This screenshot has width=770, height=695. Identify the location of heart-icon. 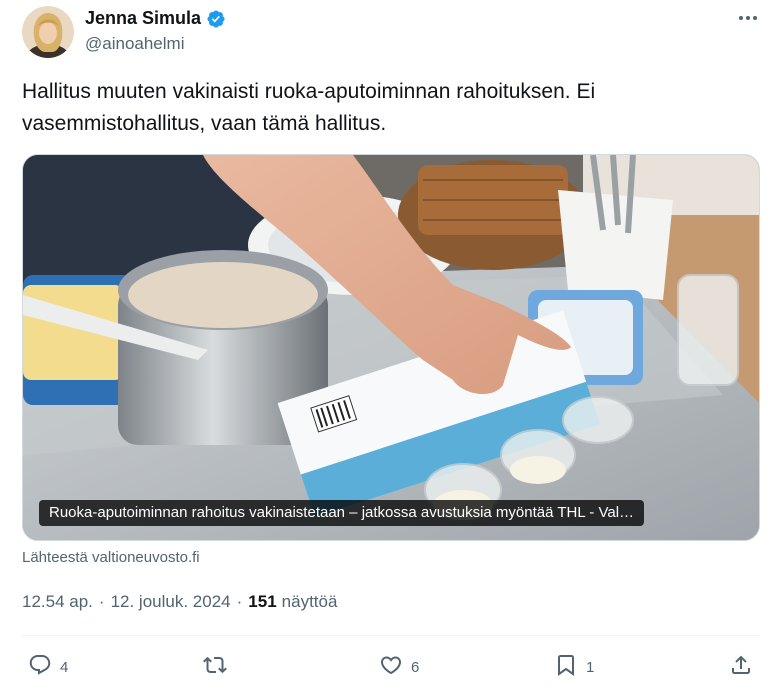
(391, 667).